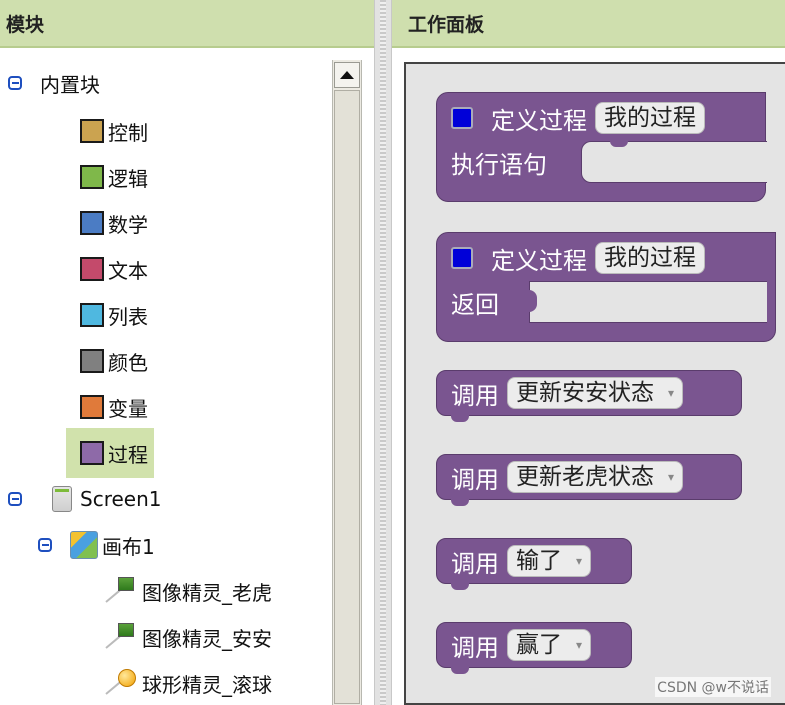 The width and height of the screenshot is (785, 705). What do you see at coordinates (128, 546) in the screenshot?
I see `tree-item-label: 画布1` at bounding box center [128, 546].